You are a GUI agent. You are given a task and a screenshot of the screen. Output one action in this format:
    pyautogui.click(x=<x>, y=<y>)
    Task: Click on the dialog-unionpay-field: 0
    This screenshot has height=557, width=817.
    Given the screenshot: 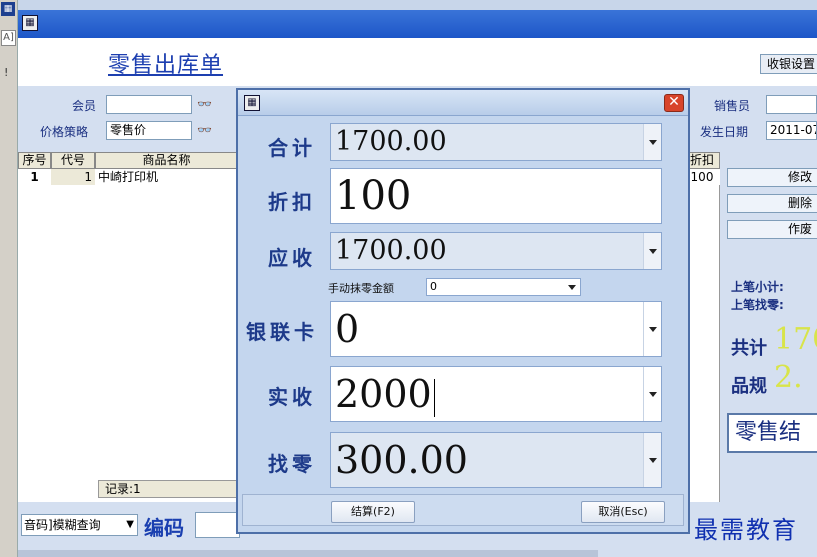 What is the action you would take?
    pyautogui.click(x=496, y=329)
    